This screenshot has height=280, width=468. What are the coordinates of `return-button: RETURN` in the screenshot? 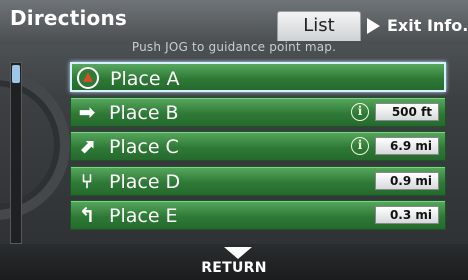 It's located at (234, 268).